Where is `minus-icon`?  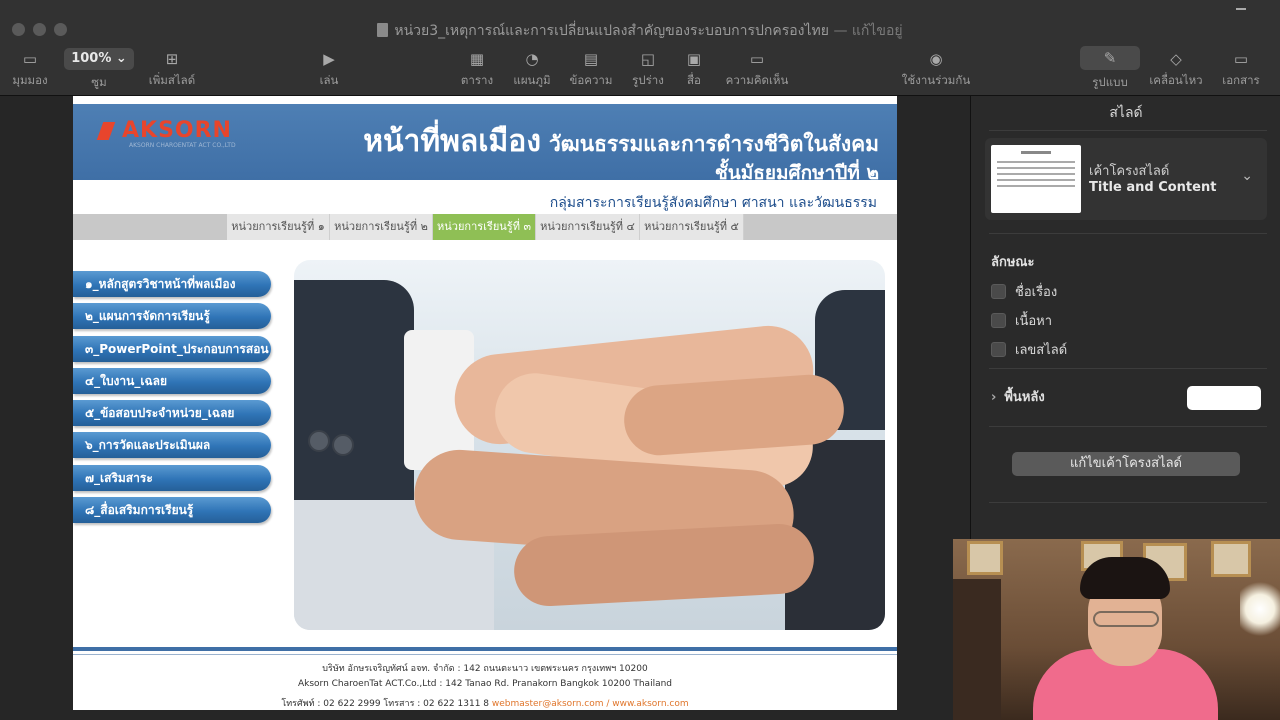
minus-icon is located at coordinates (1241, 9).